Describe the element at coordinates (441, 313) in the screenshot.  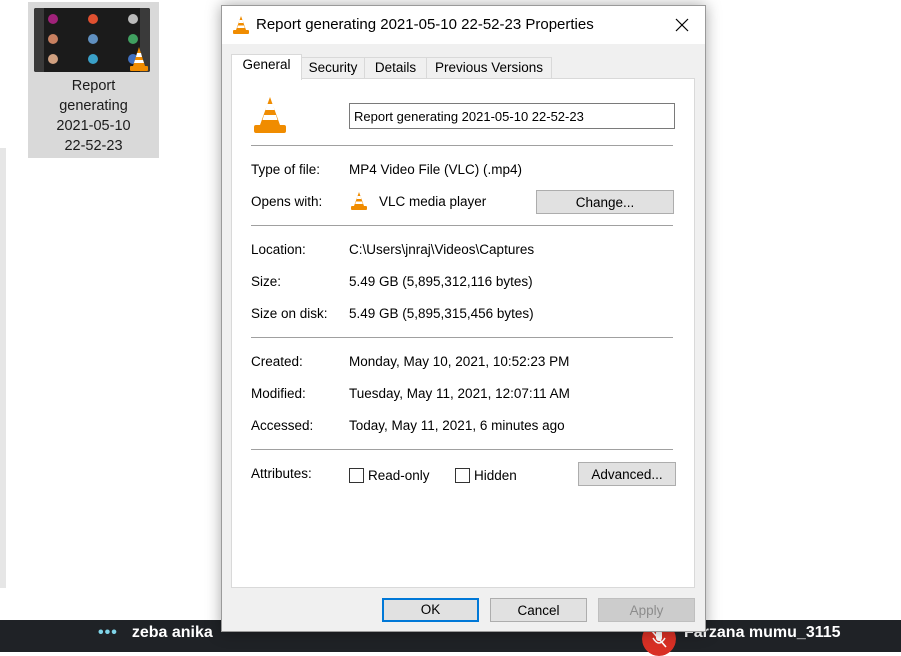
I see `size-on-disk-value: 5.49 GB (5,895,315,456 bytes)` at that location.